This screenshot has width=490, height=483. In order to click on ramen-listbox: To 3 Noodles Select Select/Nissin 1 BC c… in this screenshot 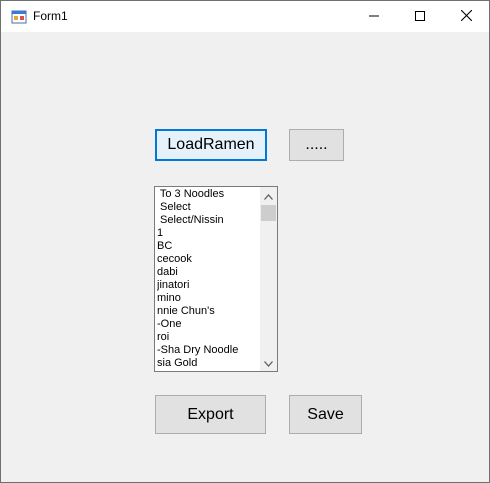, I will do `click(216, 279)`.